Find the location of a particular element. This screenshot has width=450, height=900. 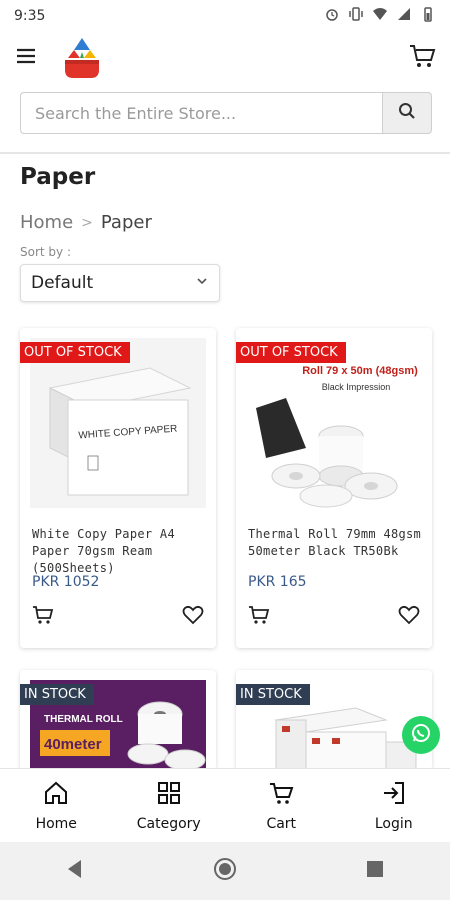

breadcrumb-current: Paper is located at coordinates (126, 222).